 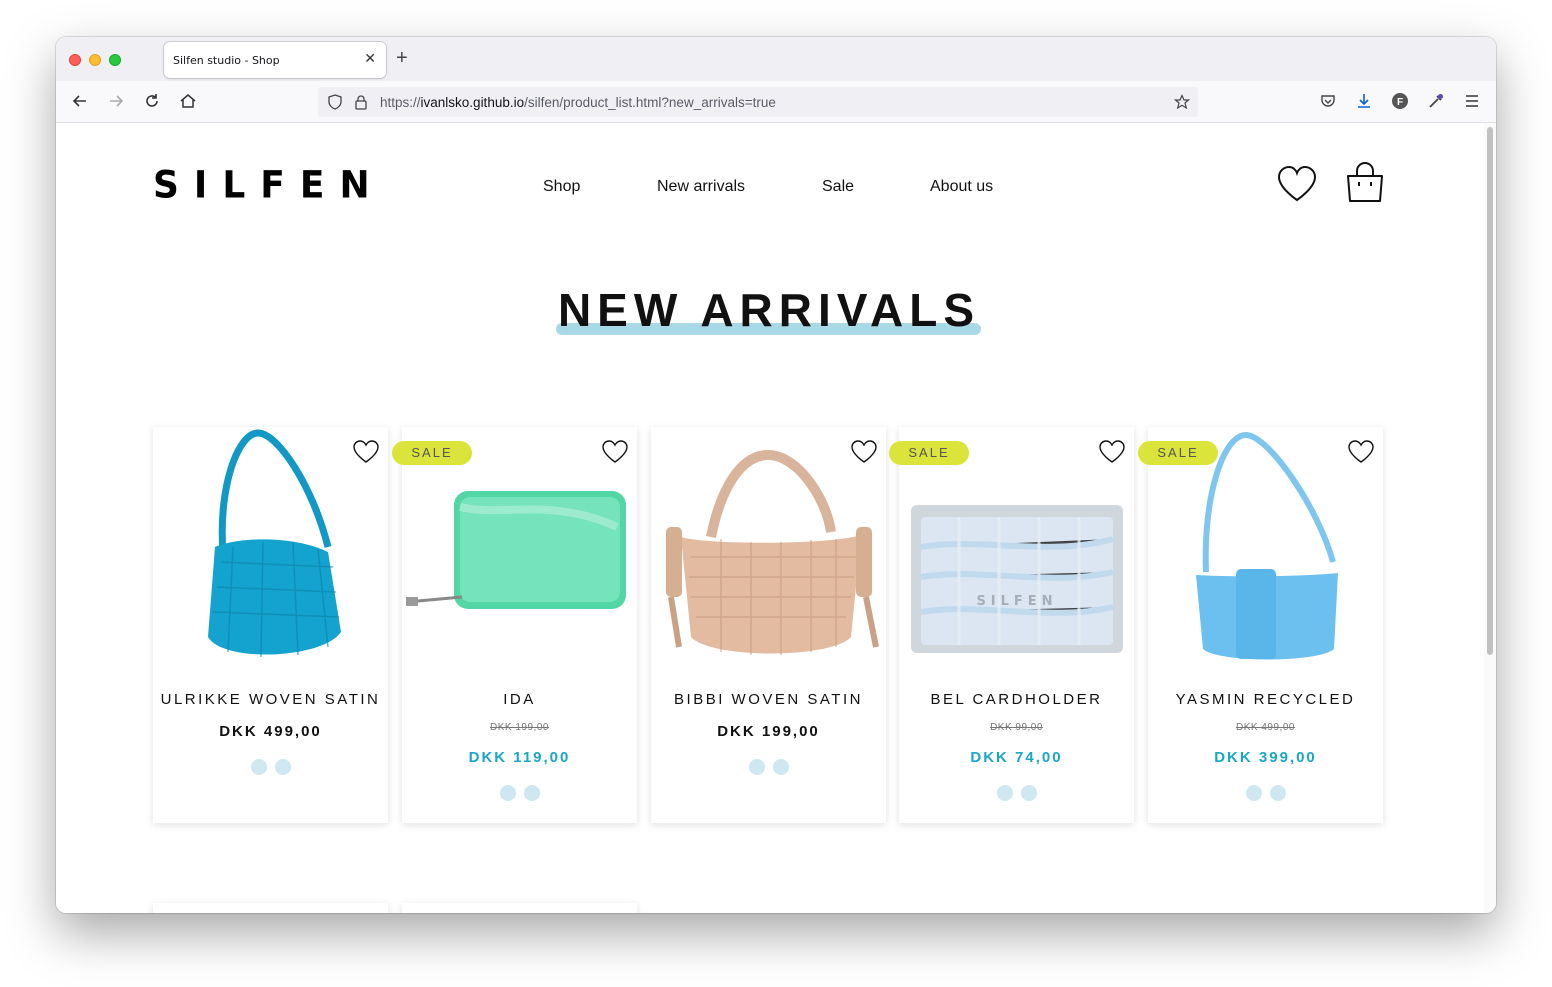 What do you see at coordinates (472, 102) in the screenshot?
I see `url-host: ivanlsko.github.io` at bounding box center [472, 102].